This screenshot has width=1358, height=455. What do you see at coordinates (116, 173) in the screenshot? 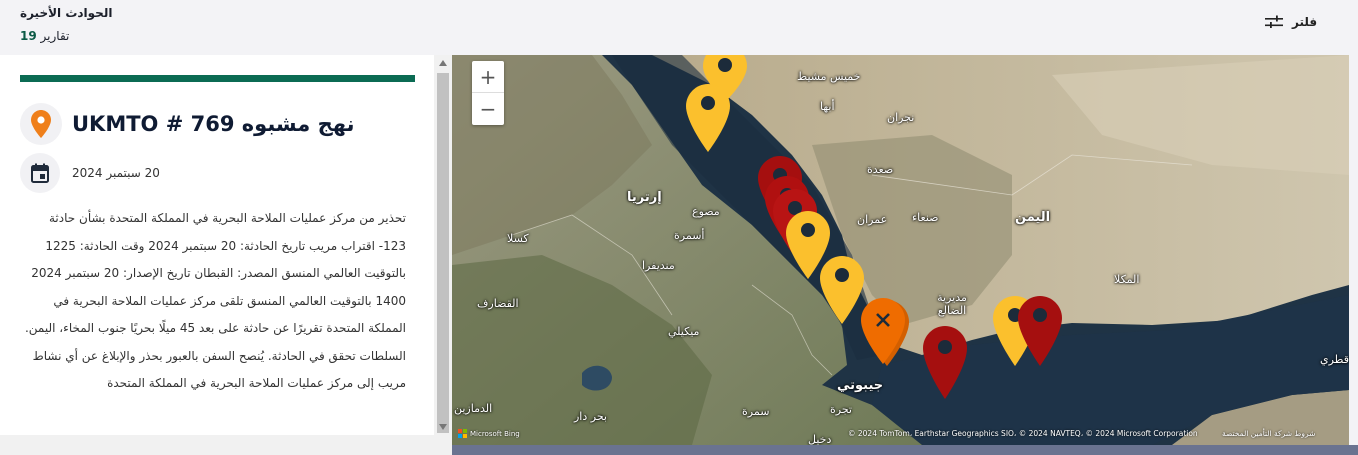
I see `incident-date: 20 سبتمبر 2024` at bounding box center [116, 173].